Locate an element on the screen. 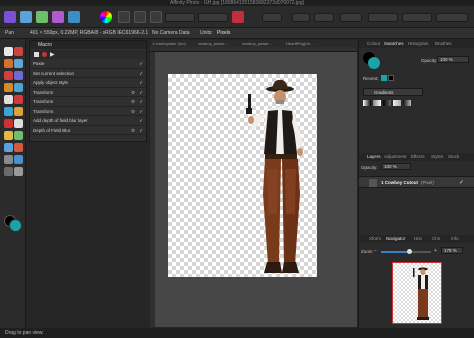  flood-select-icon is located at coordinates (8, 75).